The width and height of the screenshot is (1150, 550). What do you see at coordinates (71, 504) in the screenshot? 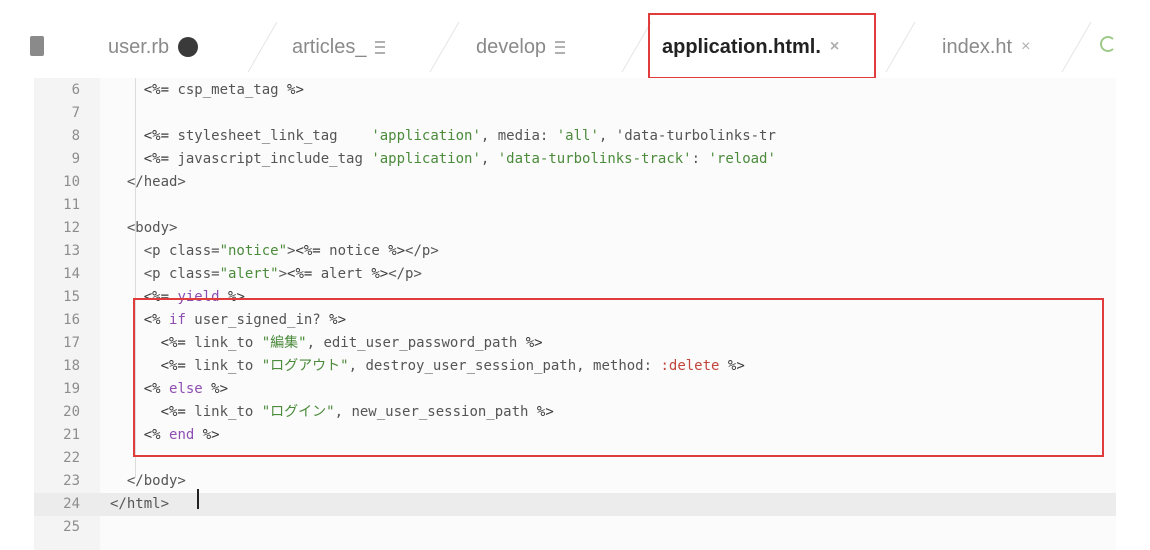
I see `line-number: 24` at bounding box center [71, 504].